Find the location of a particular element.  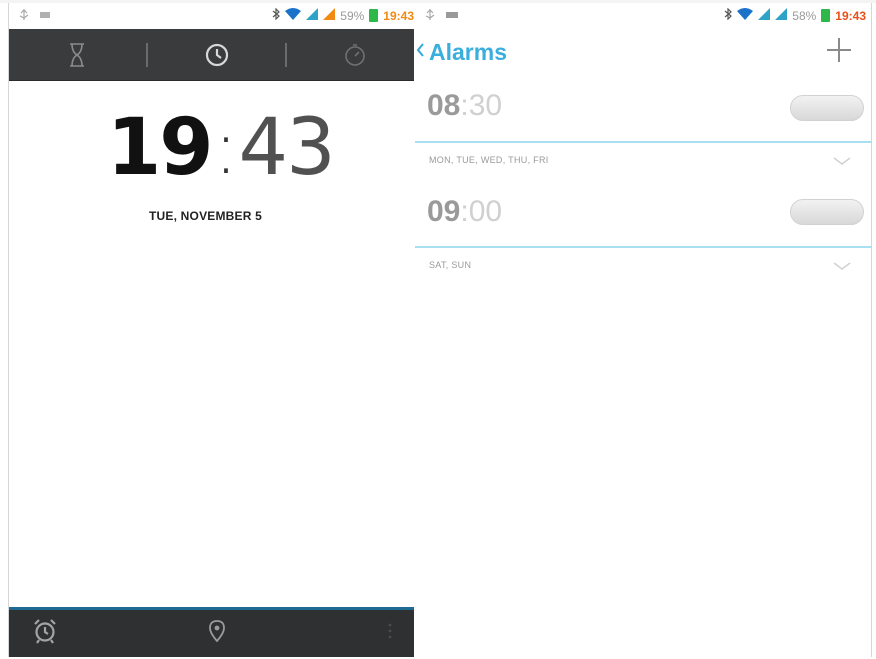

alarm-time: 09 : 00 is located at coordinates (464, 212).